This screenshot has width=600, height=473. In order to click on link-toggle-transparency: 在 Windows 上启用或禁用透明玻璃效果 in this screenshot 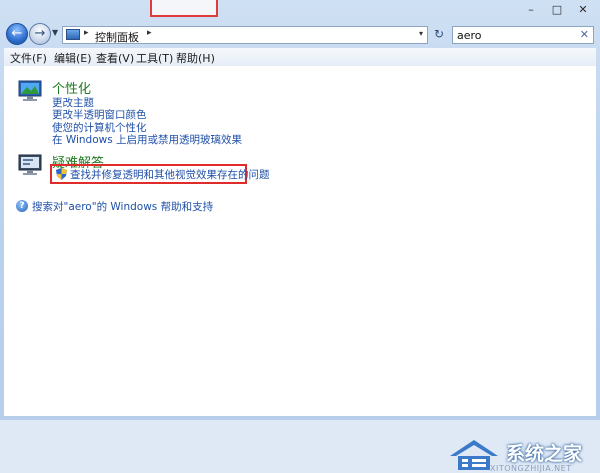, I will do `click(147, 139)`.